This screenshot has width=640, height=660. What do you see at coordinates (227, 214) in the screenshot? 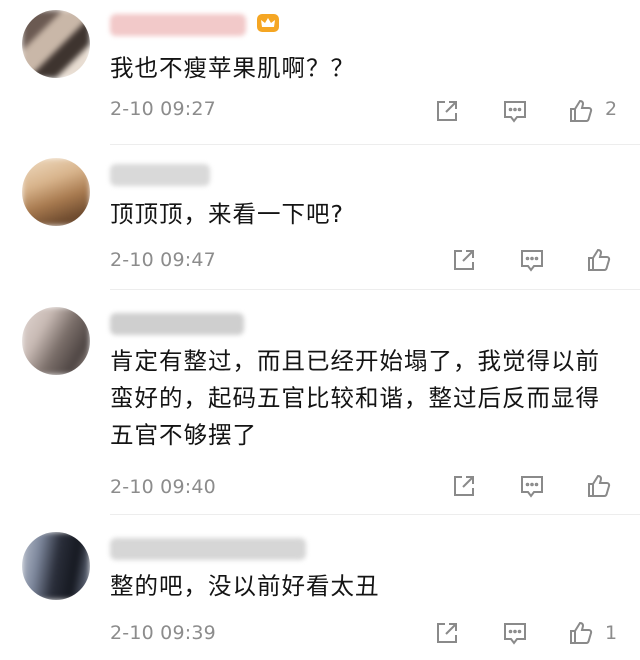
I see `comment-text: 顶顶顶，来看一下吧?` at bounding box center [227, 214].